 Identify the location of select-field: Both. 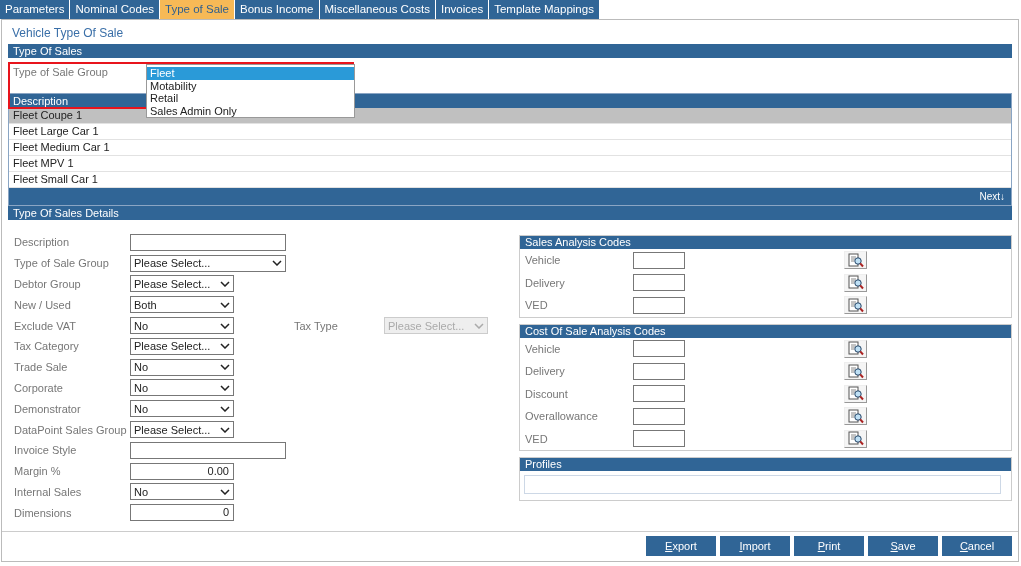
(182, 305).